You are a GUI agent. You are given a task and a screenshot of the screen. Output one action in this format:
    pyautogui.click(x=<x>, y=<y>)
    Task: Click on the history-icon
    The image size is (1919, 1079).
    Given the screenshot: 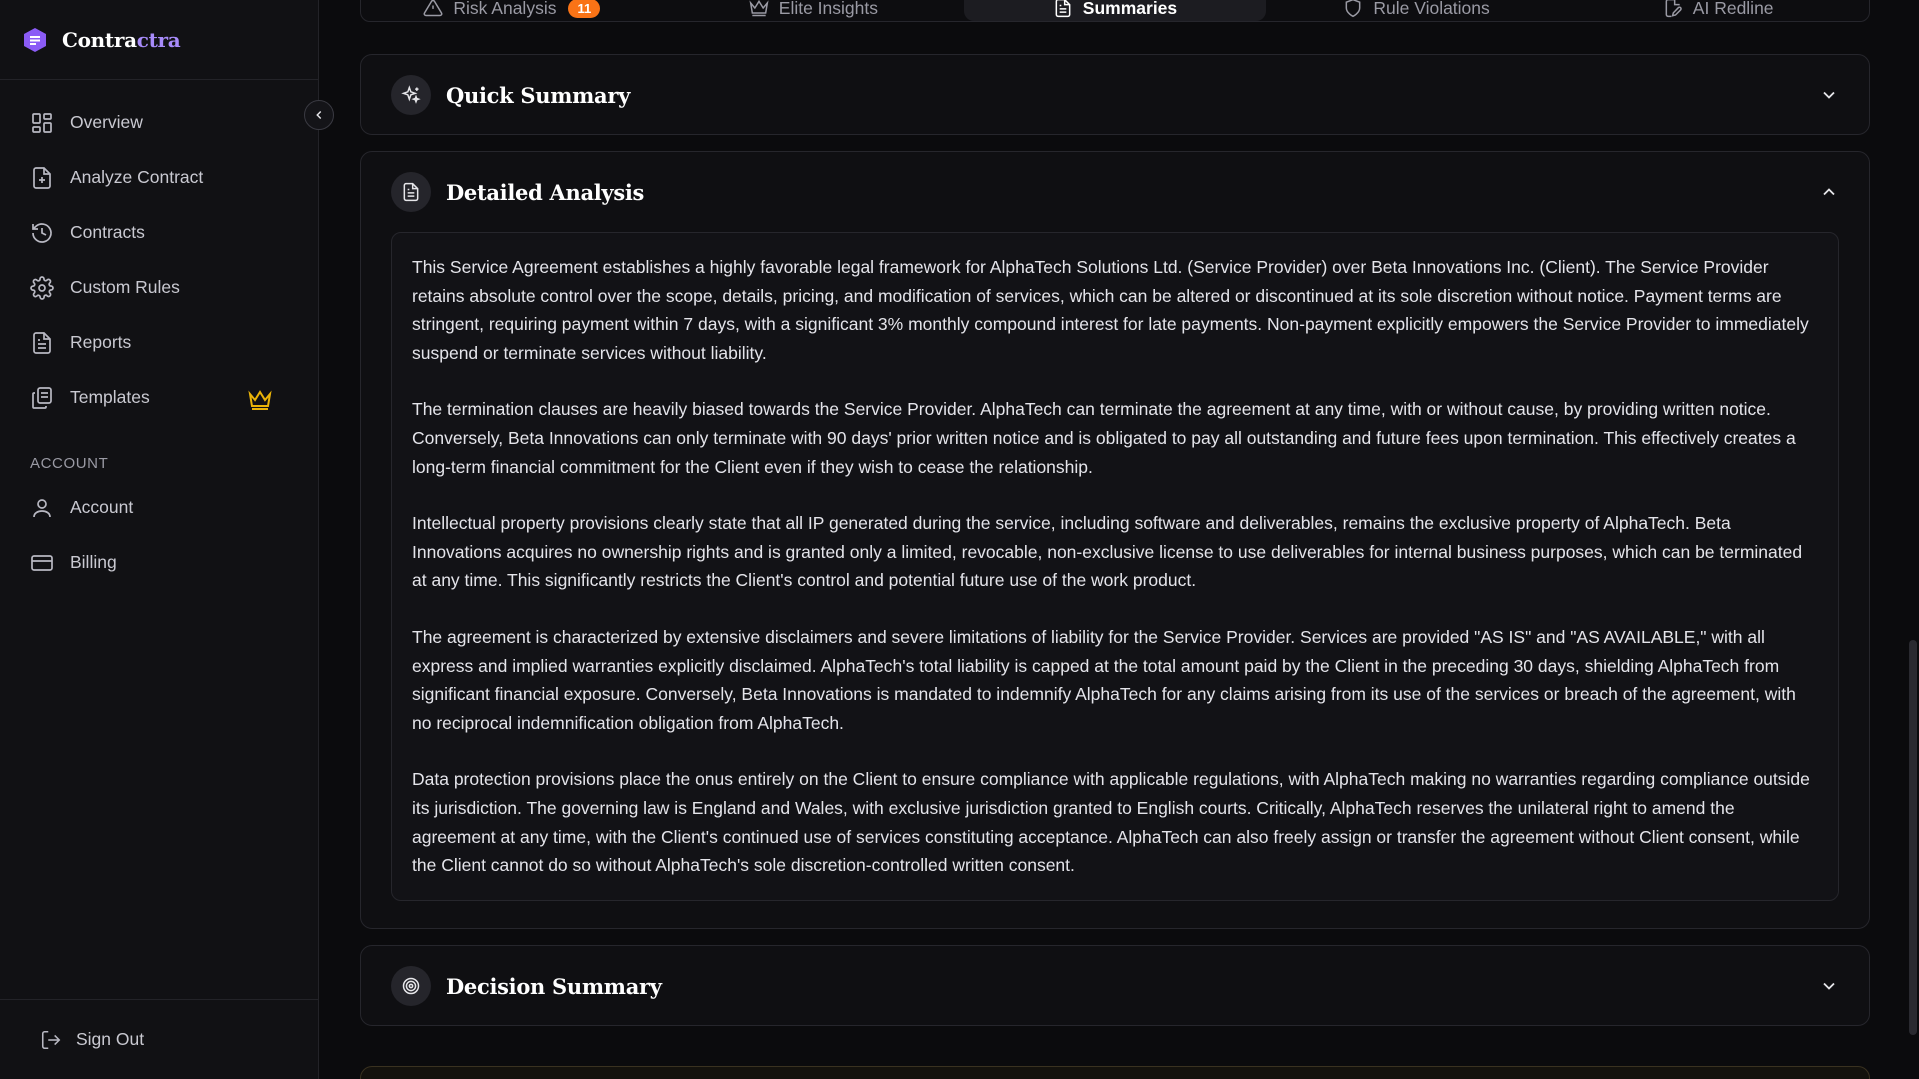 What is the action you would take?
    pyautogui.click(x=42, y=232)
    